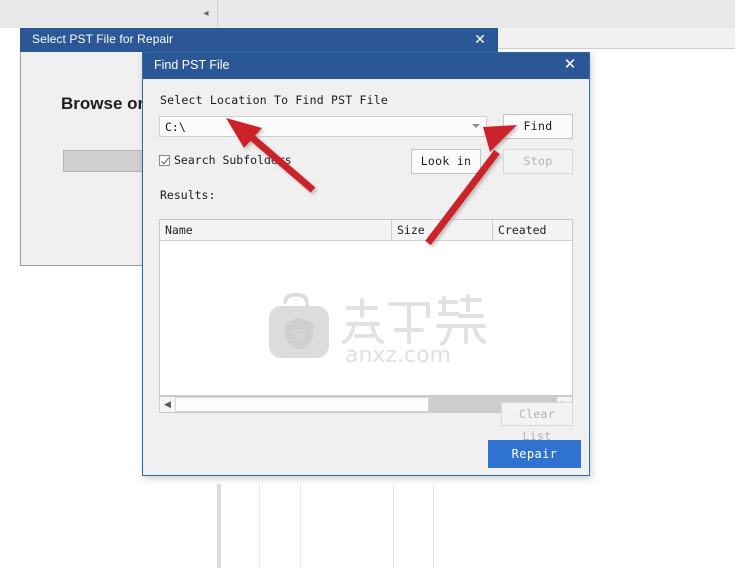 This screenshot has height=568, width=735. I want to click on location-label: Select Location To Find PST File, so click(274, 100).